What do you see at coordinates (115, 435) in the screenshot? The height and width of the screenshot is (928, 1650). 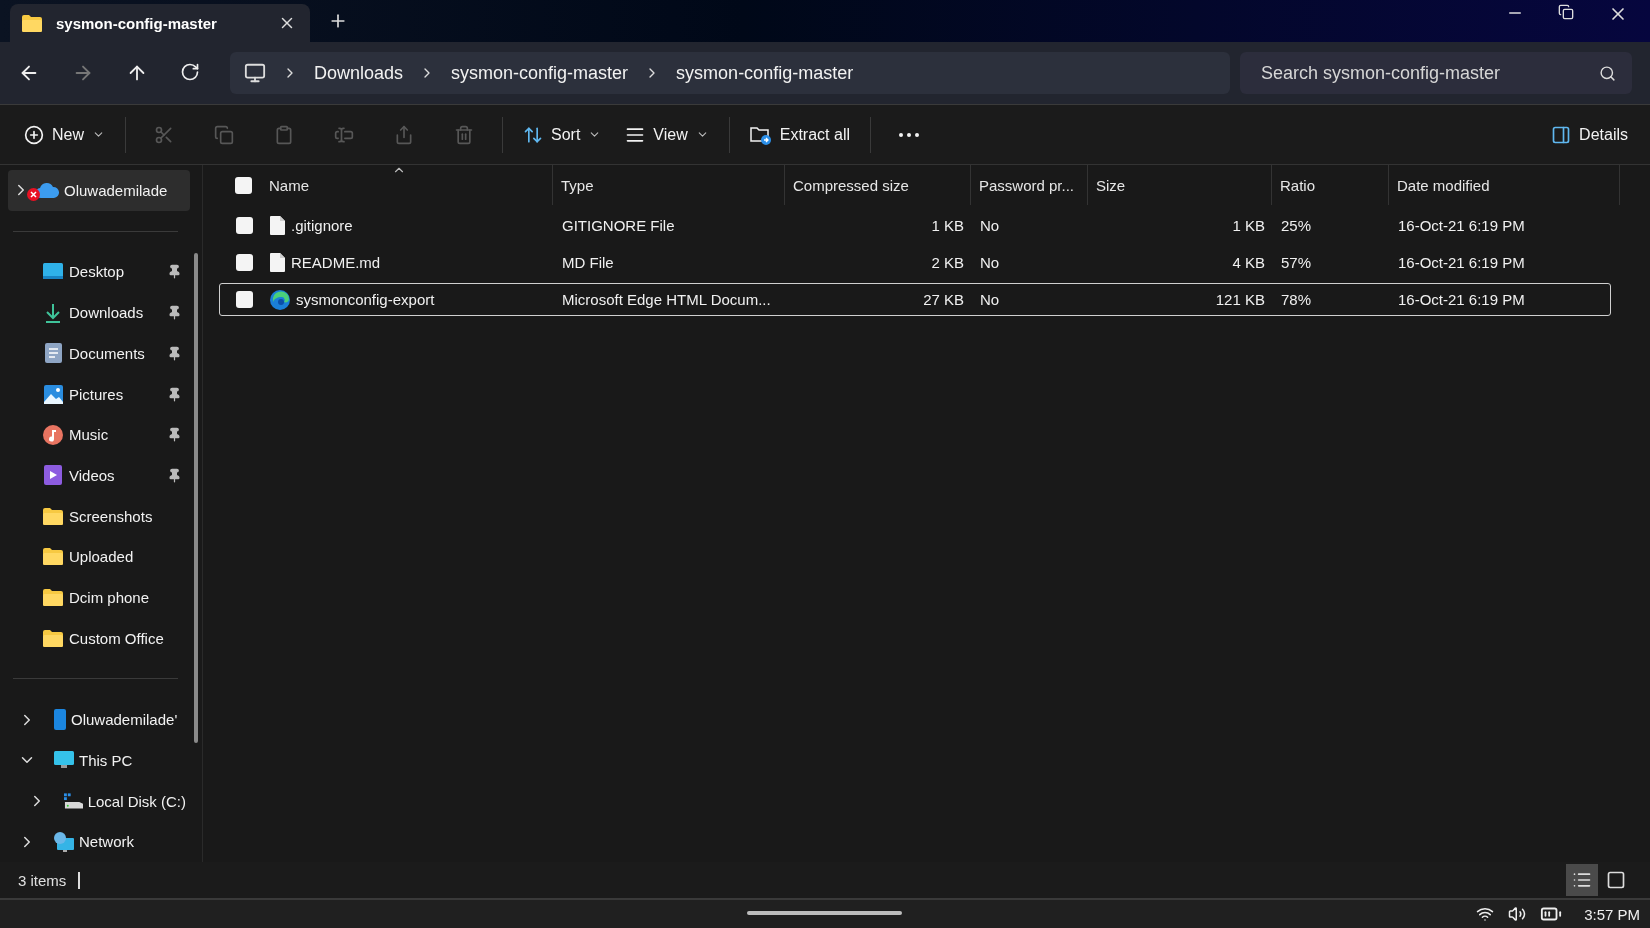 I see `sidebar-item: Music` at bounding box center [115, 435].